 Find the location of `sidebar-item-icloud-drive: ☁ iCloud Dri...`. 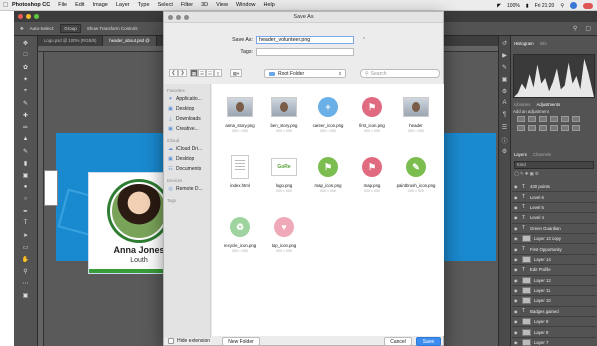

sidebar-item-icloud-drive: ☁ iCloud Dri... is located at coordinates (187, 149).